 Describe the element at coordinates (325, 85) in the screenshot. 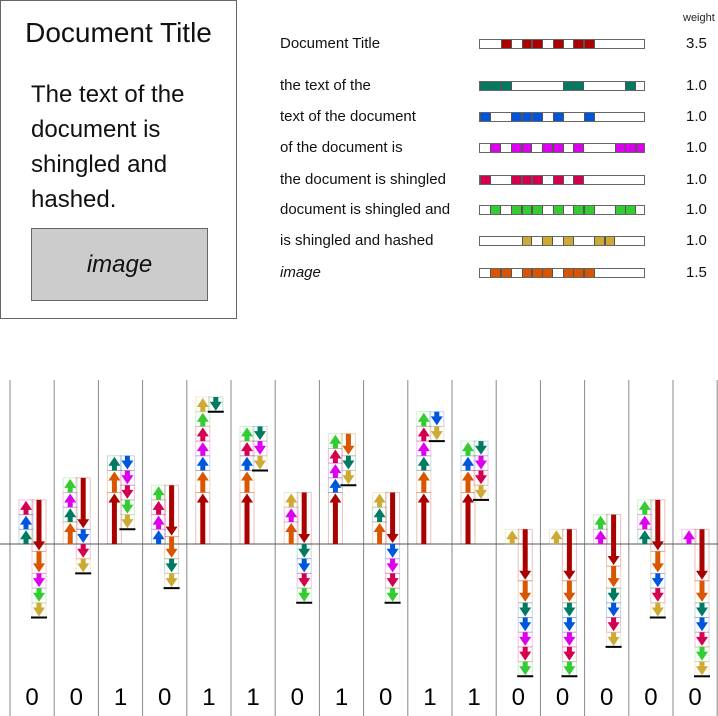

I see `shingle-label: the text of the` at that location.